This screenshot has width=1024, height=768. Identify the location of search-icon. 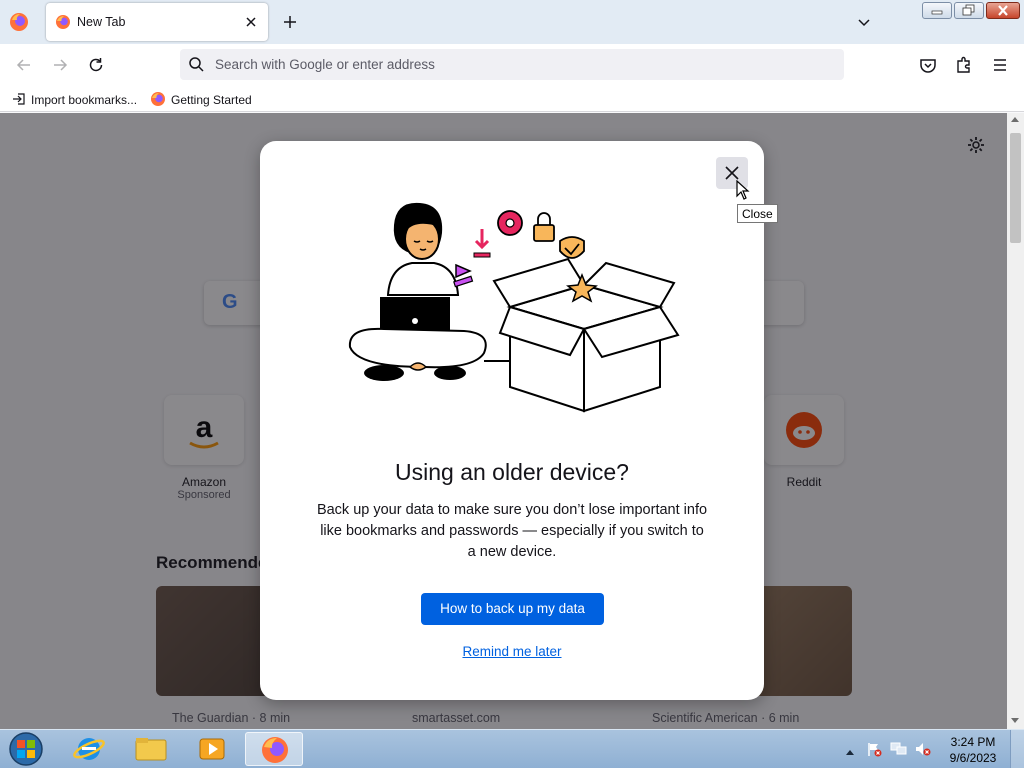
(196, 64).